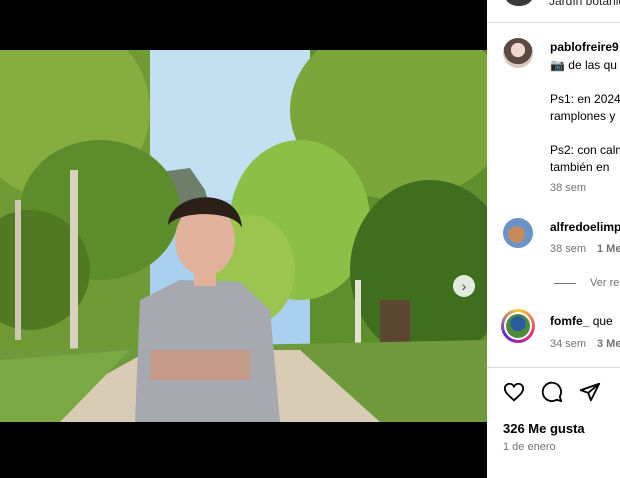  I want to click on like-count: 326 Me gusta, so click(544, 428).